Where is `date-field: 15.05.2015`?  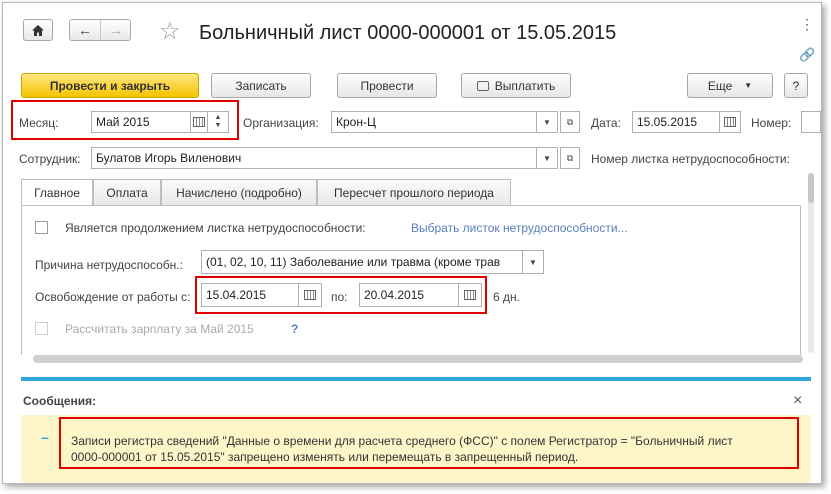 date-field: 15.05.2015 is located at coordinates (676, 122).